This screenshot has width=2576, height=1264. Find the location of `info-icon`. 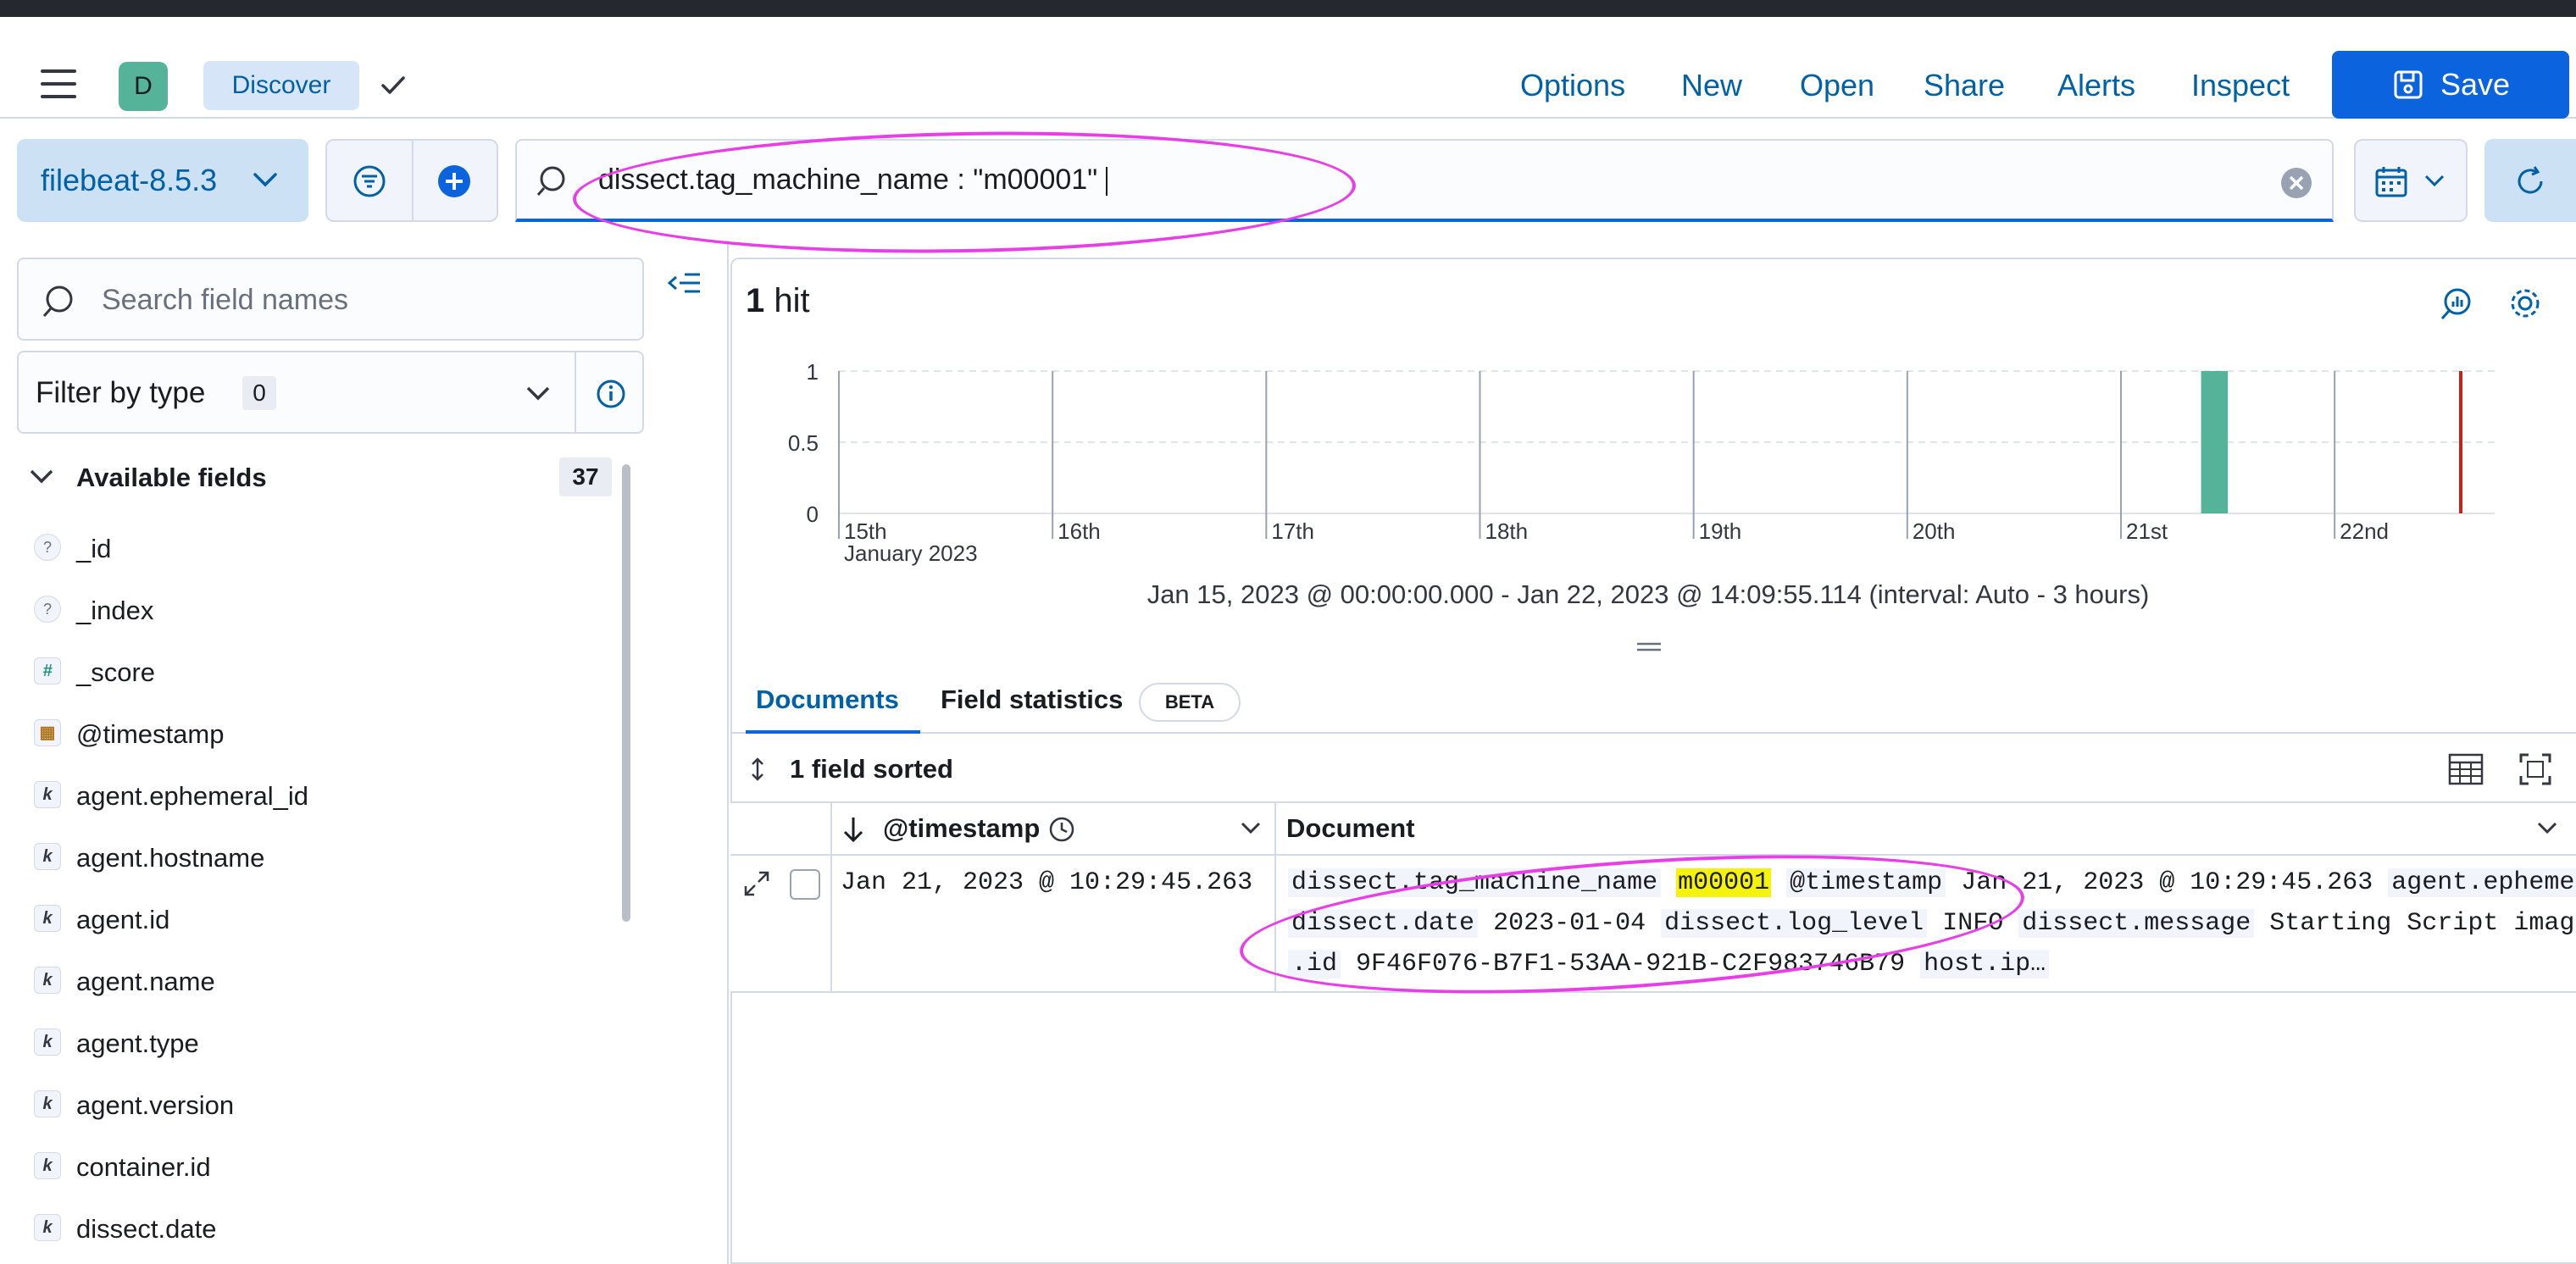

info-icon is located at coordinates (611, 394).